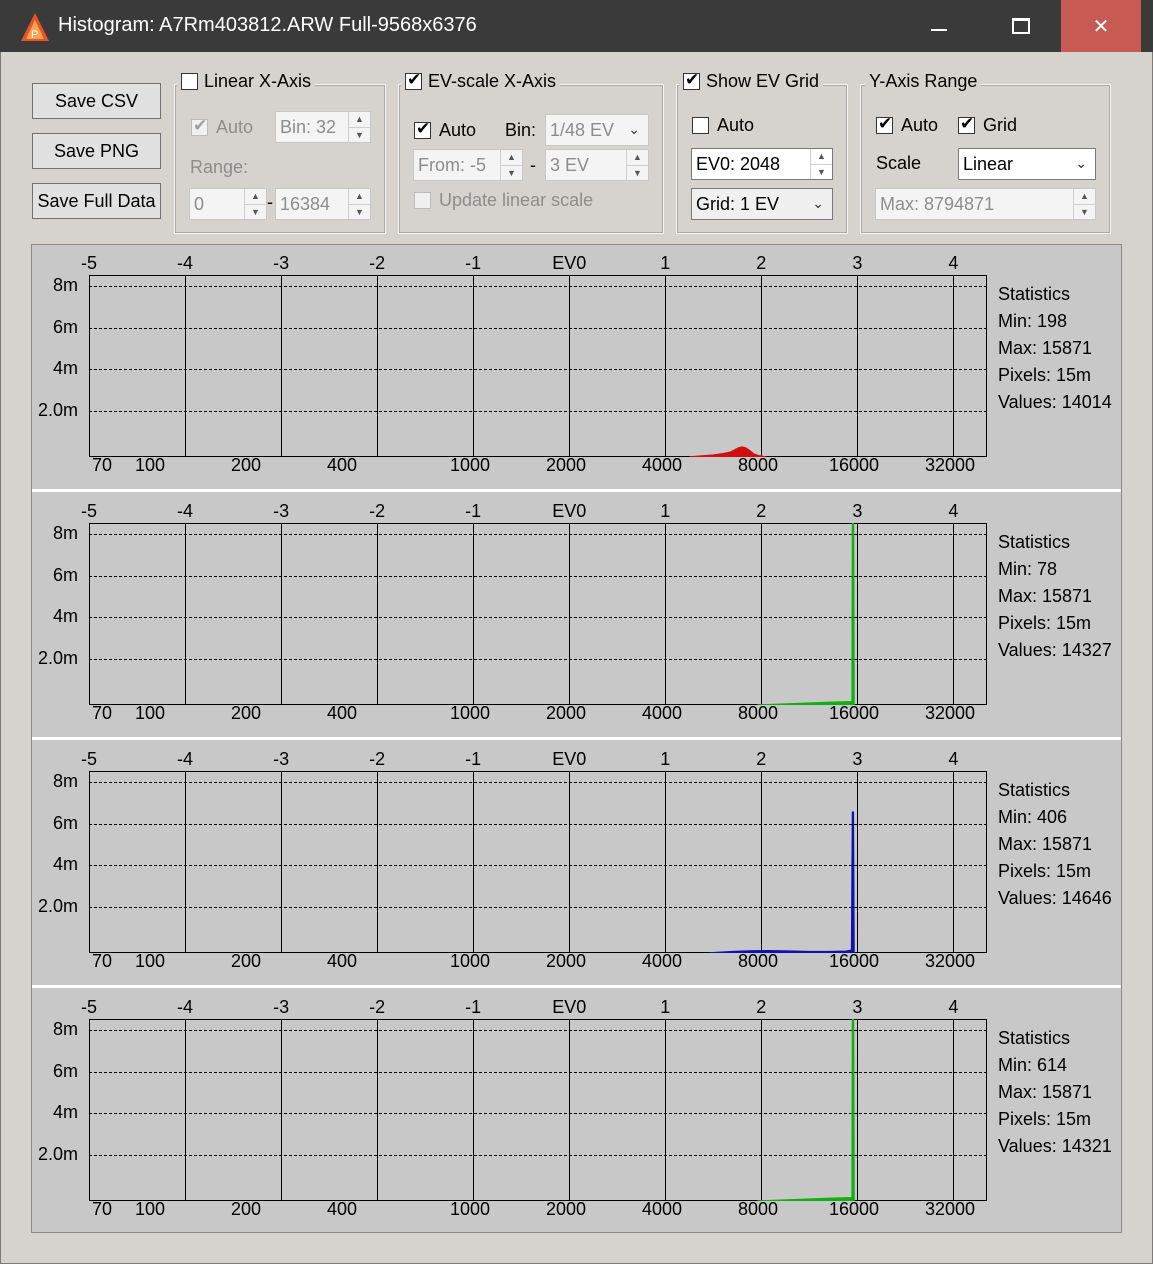 The height and width of the screenshot is (1264, 1153). Describe the element at coordinates (582, 129) in the screenshot. I see `ev-bin-value: 1/48 EV` at that location.